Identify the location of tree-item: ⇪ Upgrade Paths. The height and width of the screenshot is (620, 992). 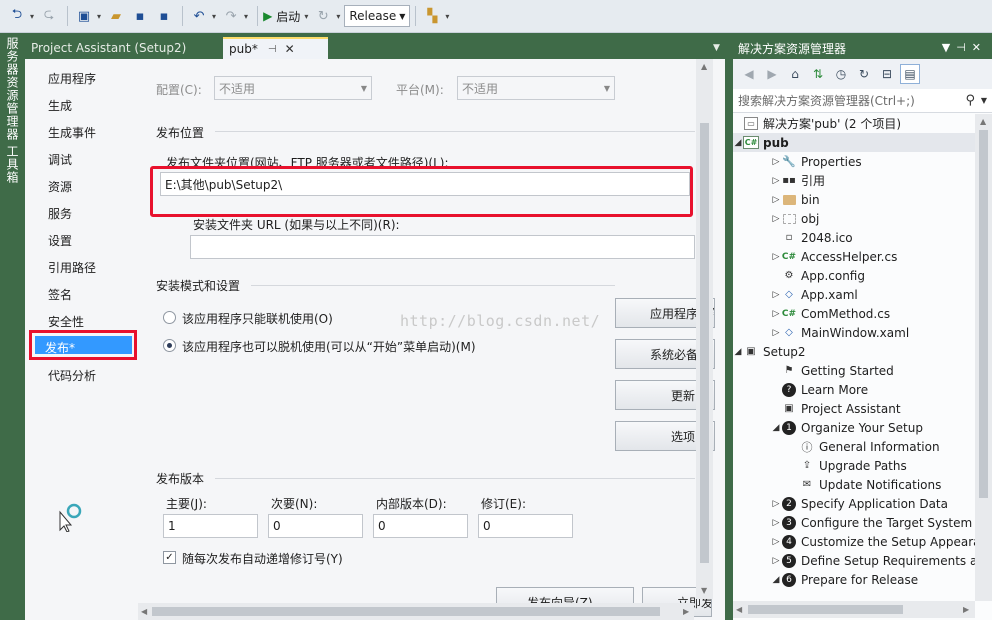
(854, 465).